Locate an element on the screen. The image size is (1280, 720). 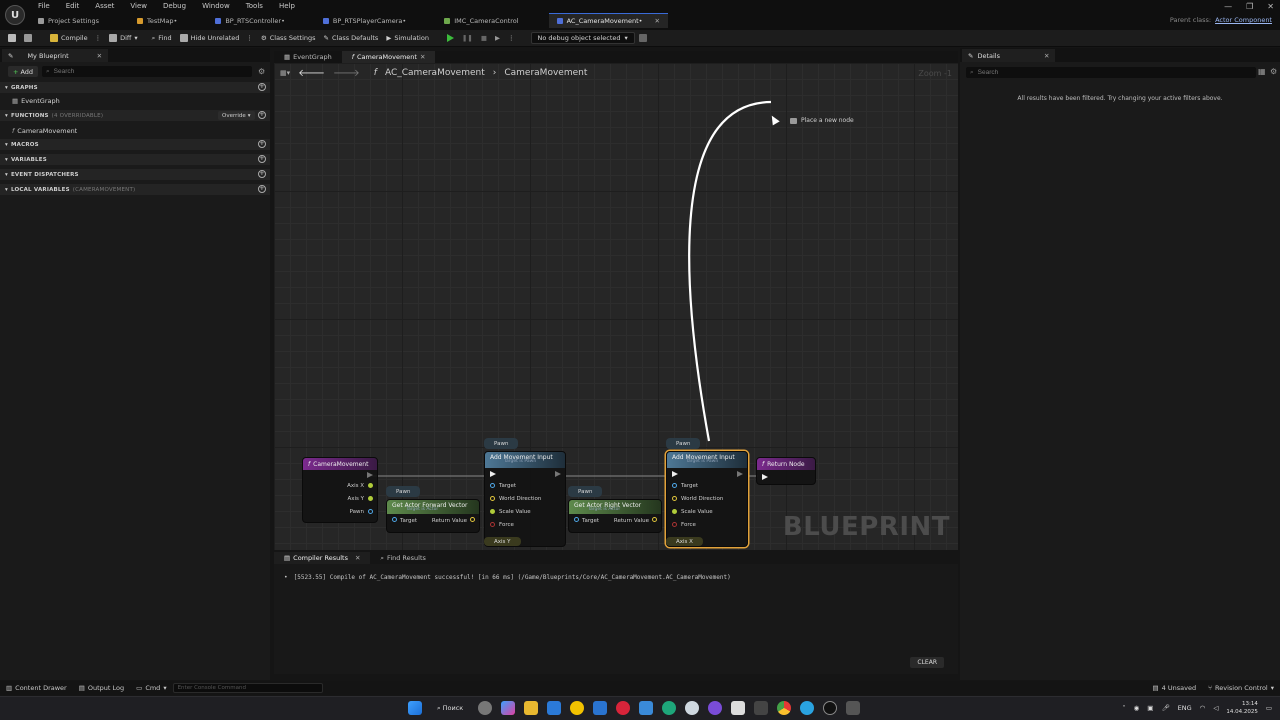
add-dispatcher-icon: + is located at coordinates (262, 174).